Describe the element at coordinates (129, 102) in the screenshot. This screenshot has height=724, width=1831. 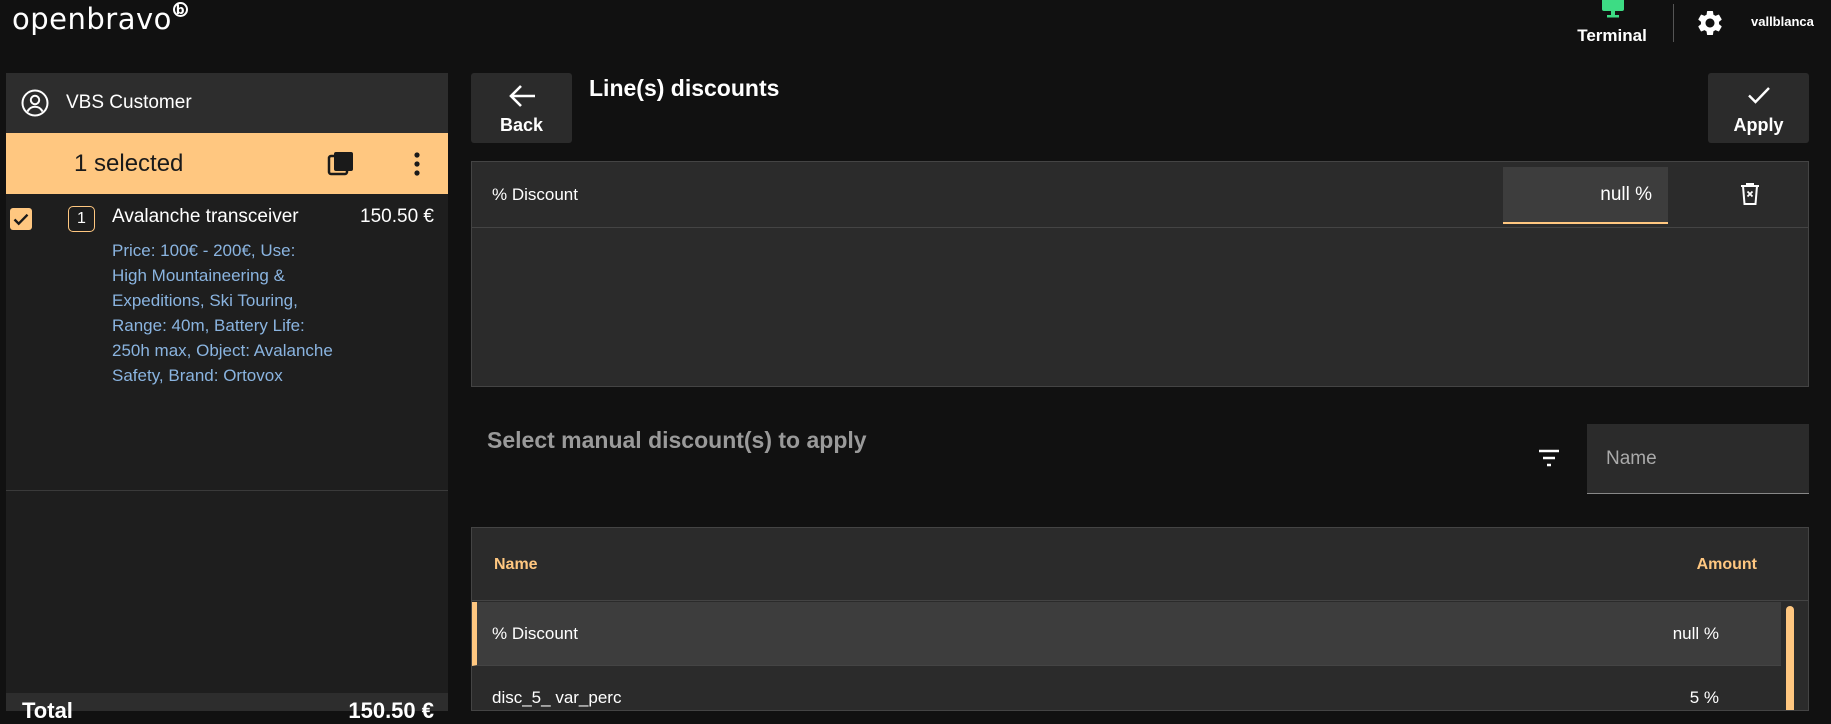
I see `customer-name: VBS Customer` at that location.